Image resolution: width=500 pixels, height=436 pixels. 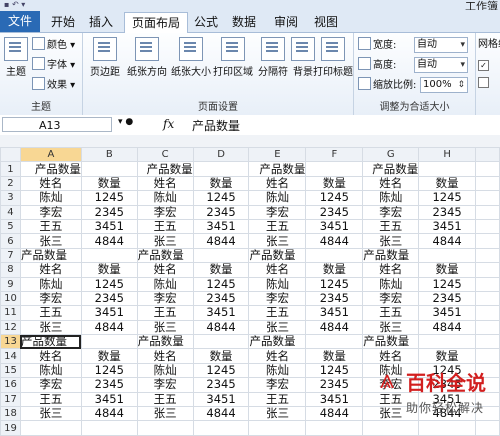 I want to click on cell-a6: 张三, so click(x=50, y=241).